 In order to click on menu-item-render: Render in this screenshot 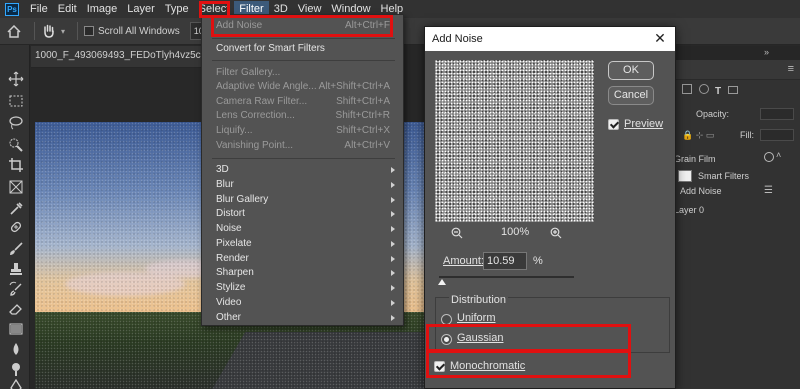, I will do `click(302, 259)`.